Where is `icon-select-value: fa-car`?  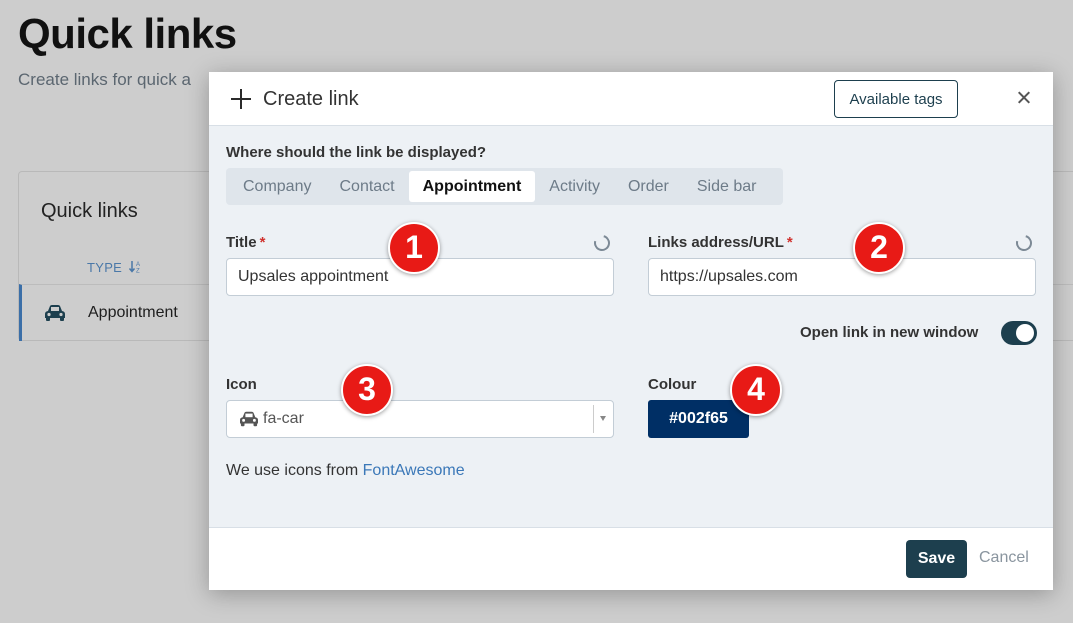 icon-select-value: fa-car is located at coordinates (283, 418).